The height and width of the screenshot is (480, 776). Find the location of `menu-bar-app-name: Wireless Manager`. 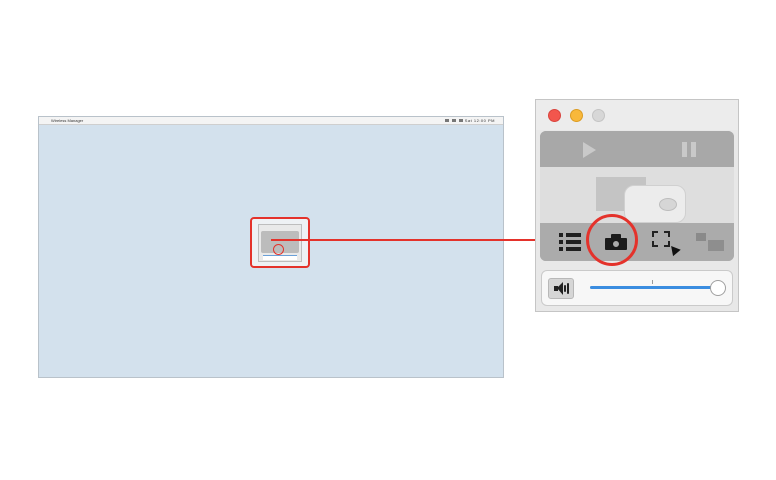

menu-bar-app-name: Wireless Manager is located at coordinates (67, 120).